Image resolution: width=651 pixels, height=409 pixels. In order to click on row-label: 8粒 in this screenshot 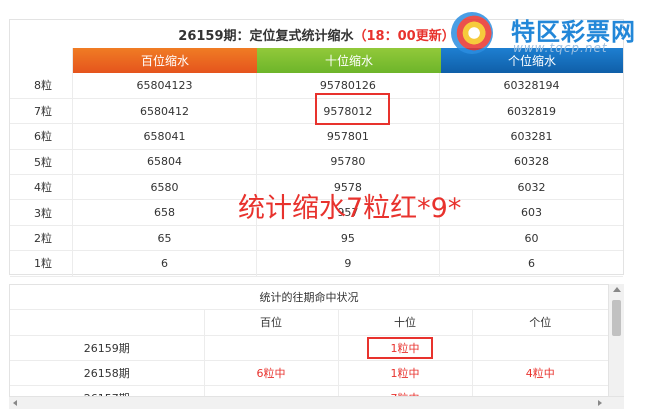, I will do `click(42, 86)`.